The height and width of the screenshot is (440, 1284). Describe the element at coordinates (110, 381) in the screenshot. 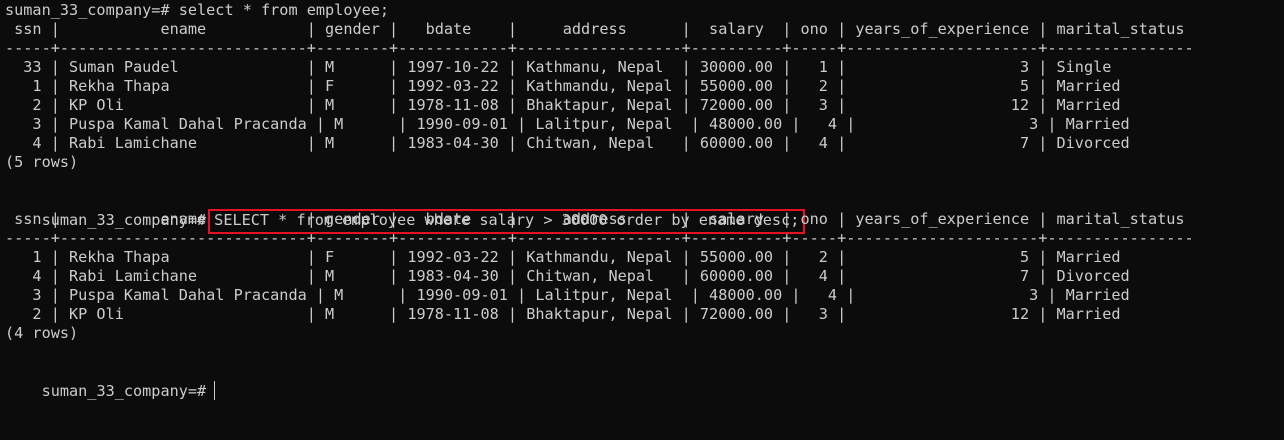

I see `terminal-input-line: suman_33_company=#` at that location.